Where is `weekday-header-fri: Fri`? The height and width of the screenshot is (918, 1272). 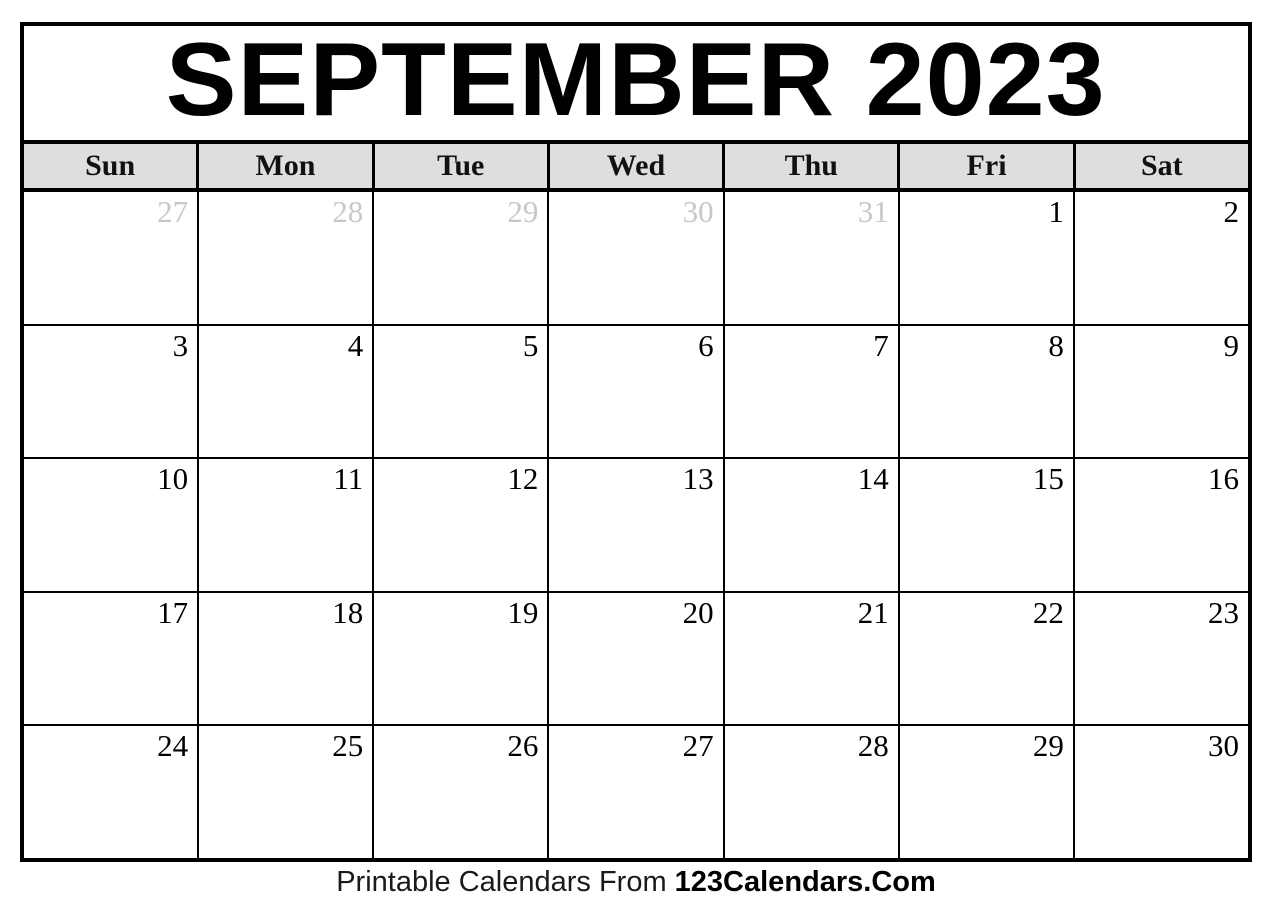
weekday-header-fri: Fri is located at coordinates (988, 166).